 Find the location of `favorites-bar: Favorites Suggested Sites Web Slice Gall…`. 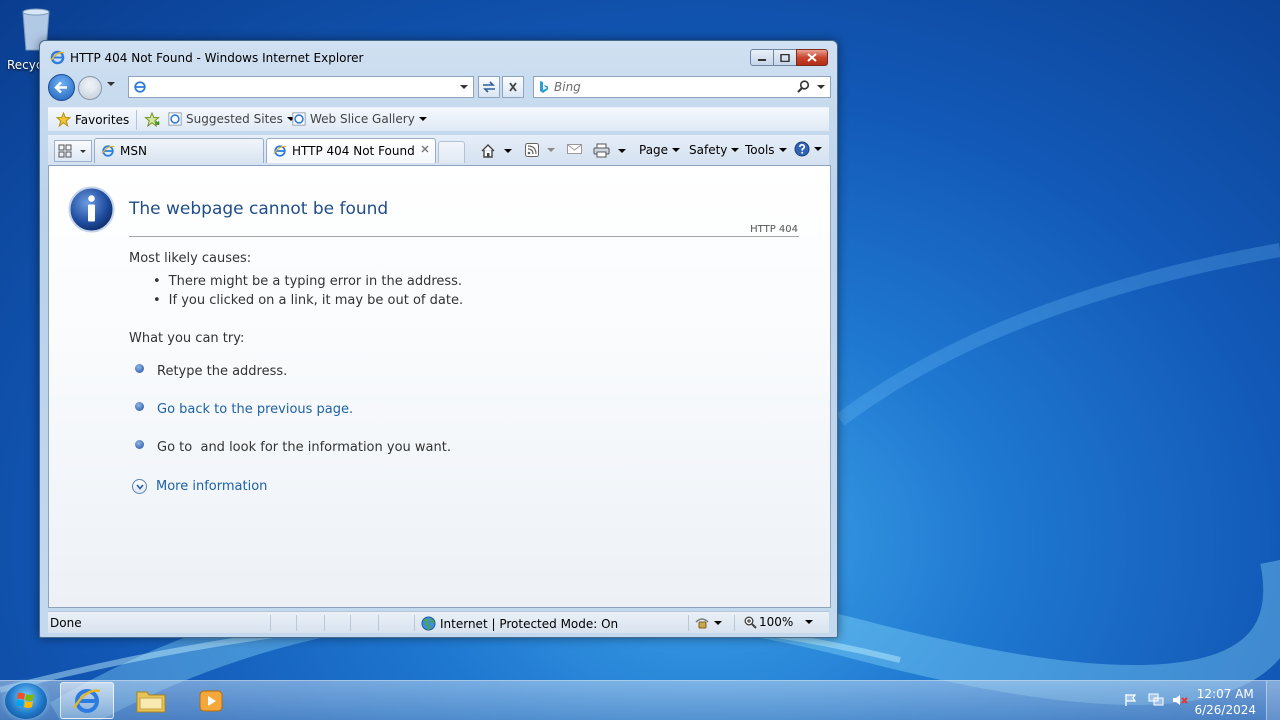

favorites-bar: Favorites Suggested Sites Web Slice Gall… is located at coordinates (438, 119).